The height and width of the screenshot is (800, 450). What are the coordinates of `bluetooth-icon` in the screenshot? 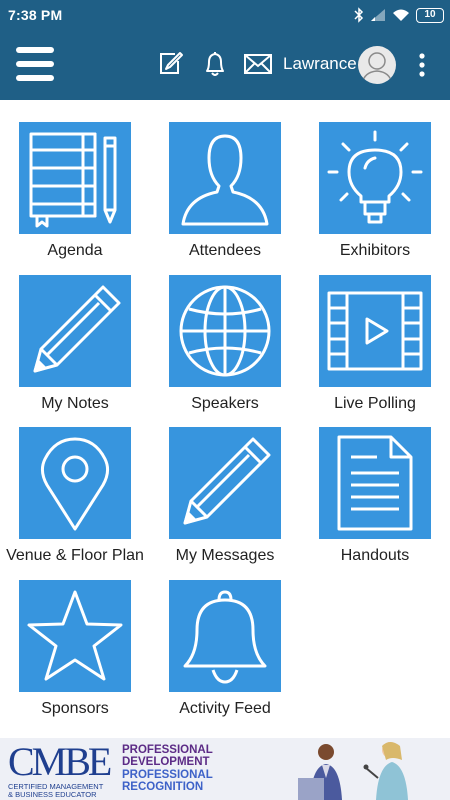 It's located at (359, 15).